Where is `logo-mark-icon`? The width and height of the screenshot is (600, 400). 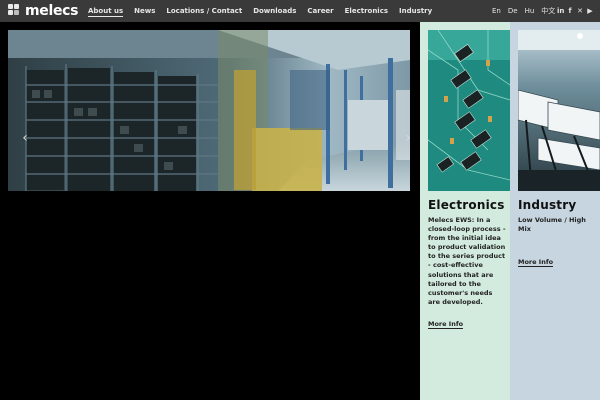 logo-mark-icon is located at coordinates (15, 11).